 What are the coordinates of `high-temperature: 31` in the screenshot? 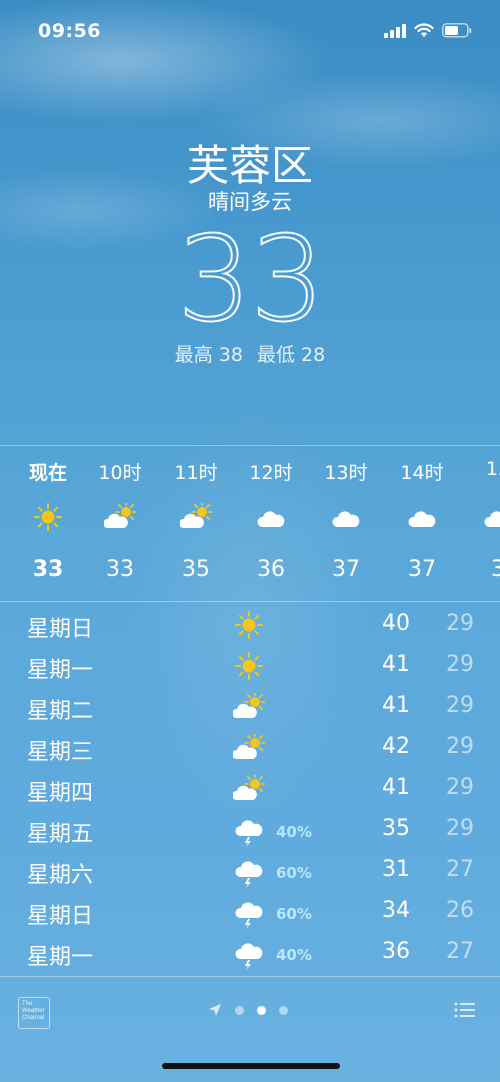 It's located at (396, 869).